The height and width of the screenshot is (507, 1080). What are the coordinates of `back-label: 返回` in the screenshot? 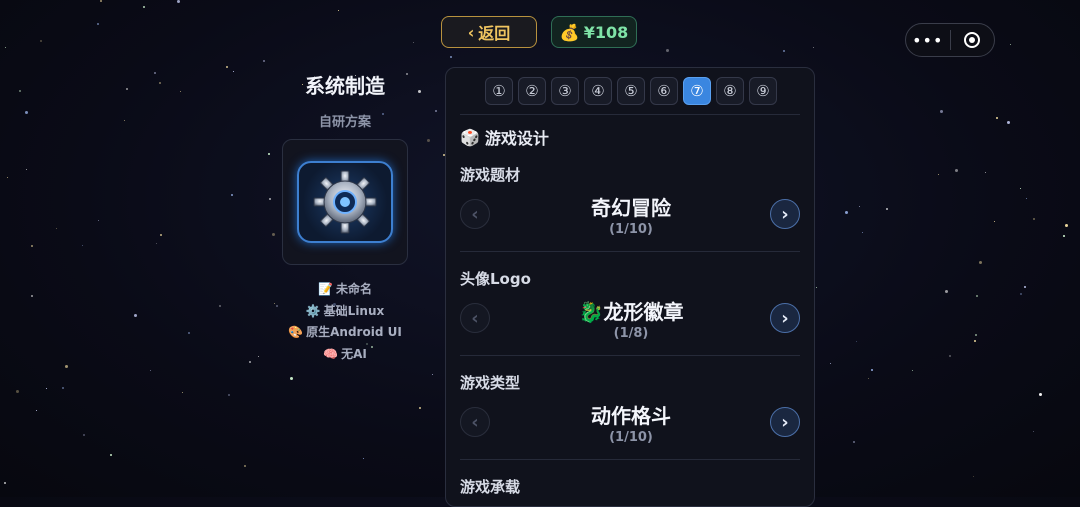 It's located at (494, 33).